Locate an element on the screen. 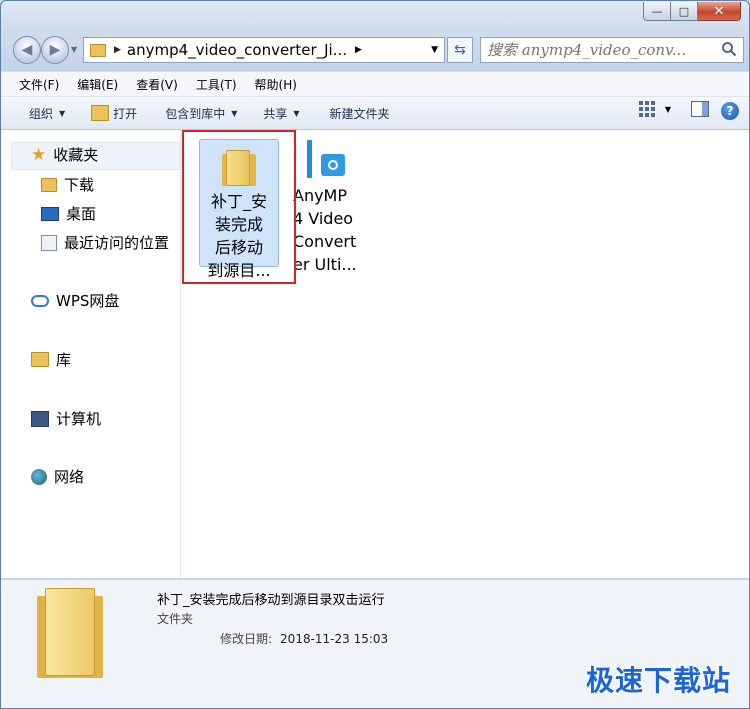 This screenshot has height=709, width=750. refresh-button: ⇆ is located at coordinates (460, 50).